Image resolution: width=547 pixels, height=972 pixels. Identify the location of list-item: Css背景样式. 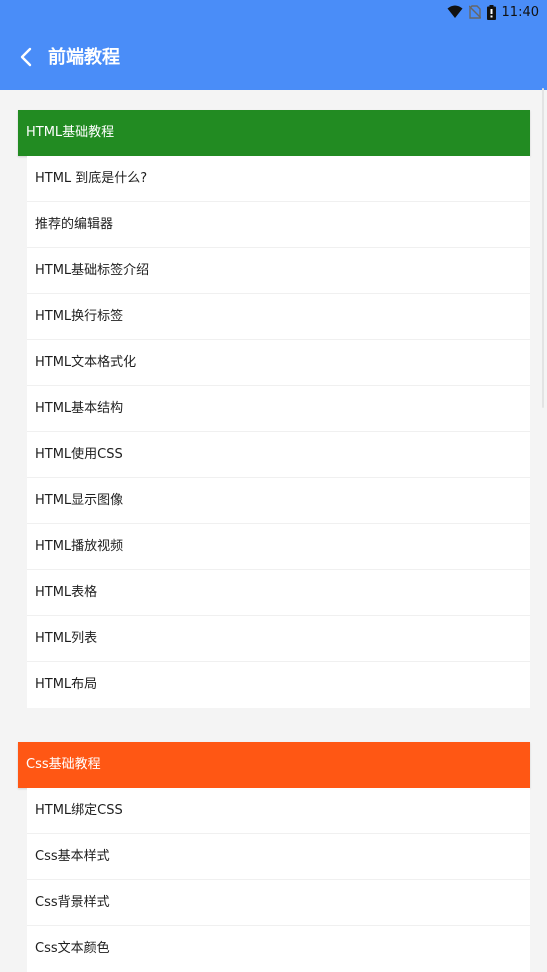
(278, 903).